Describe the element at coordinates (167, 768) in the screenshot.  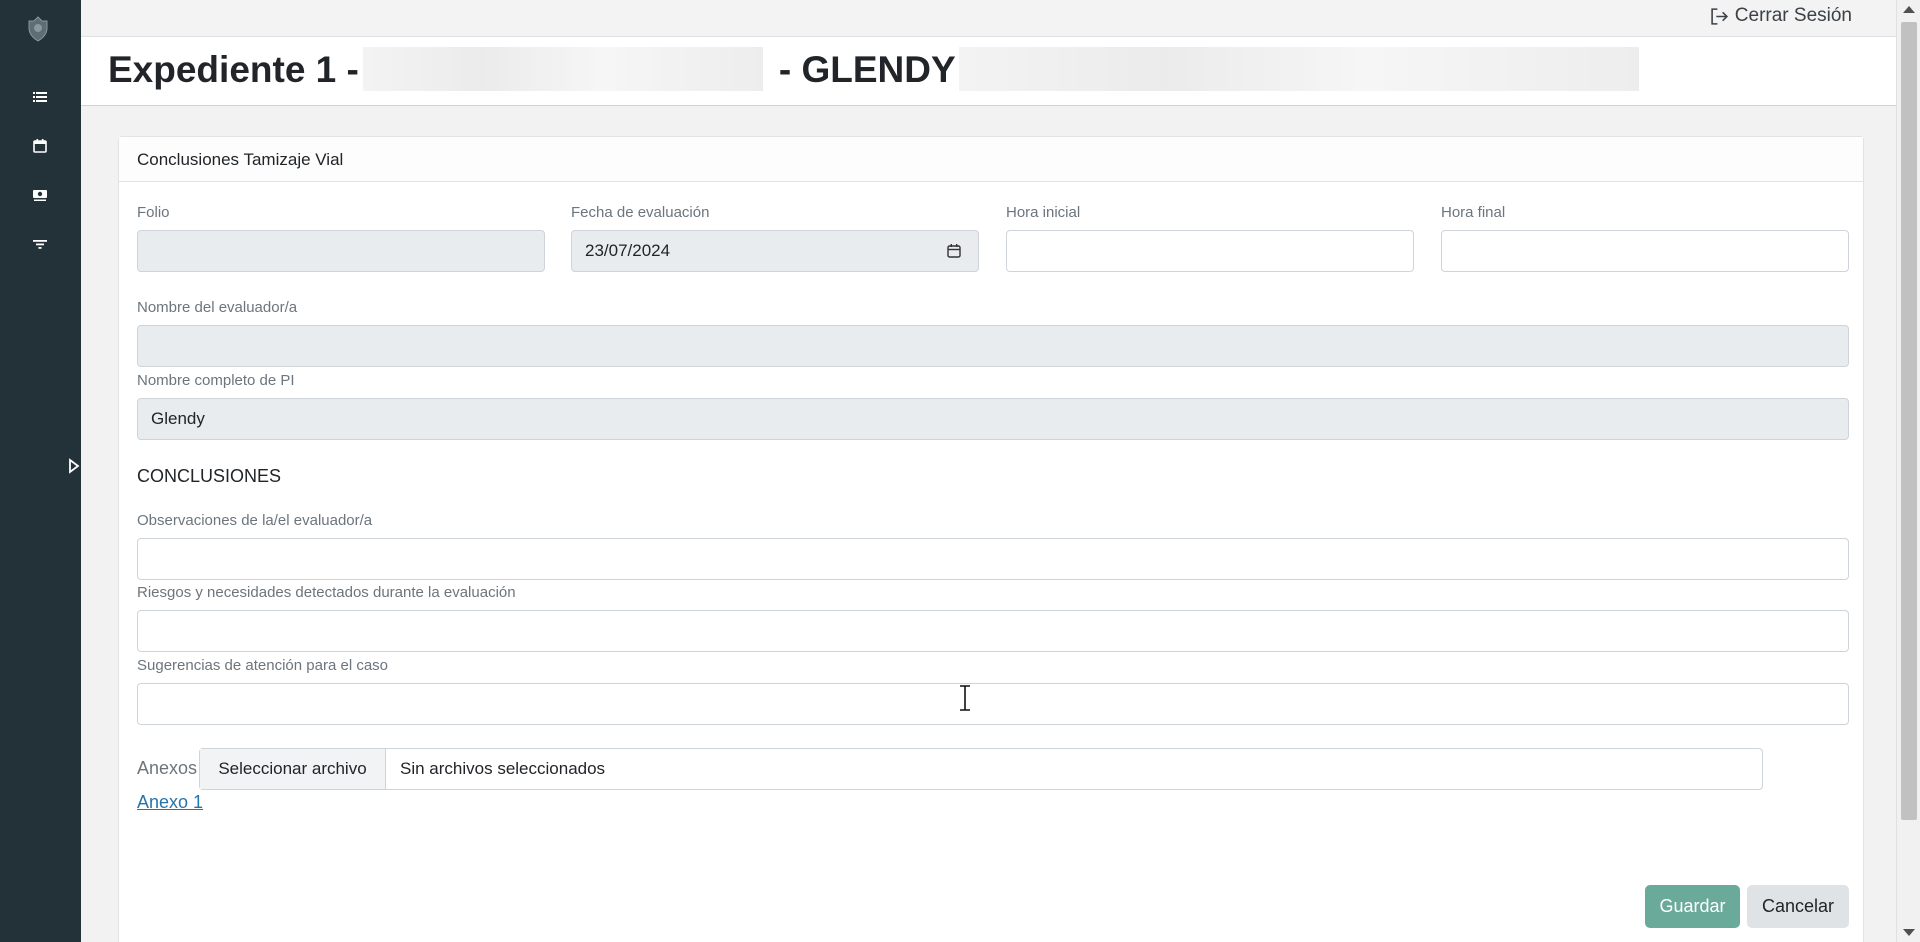
I see `anexos-label: Anexos` at that location.